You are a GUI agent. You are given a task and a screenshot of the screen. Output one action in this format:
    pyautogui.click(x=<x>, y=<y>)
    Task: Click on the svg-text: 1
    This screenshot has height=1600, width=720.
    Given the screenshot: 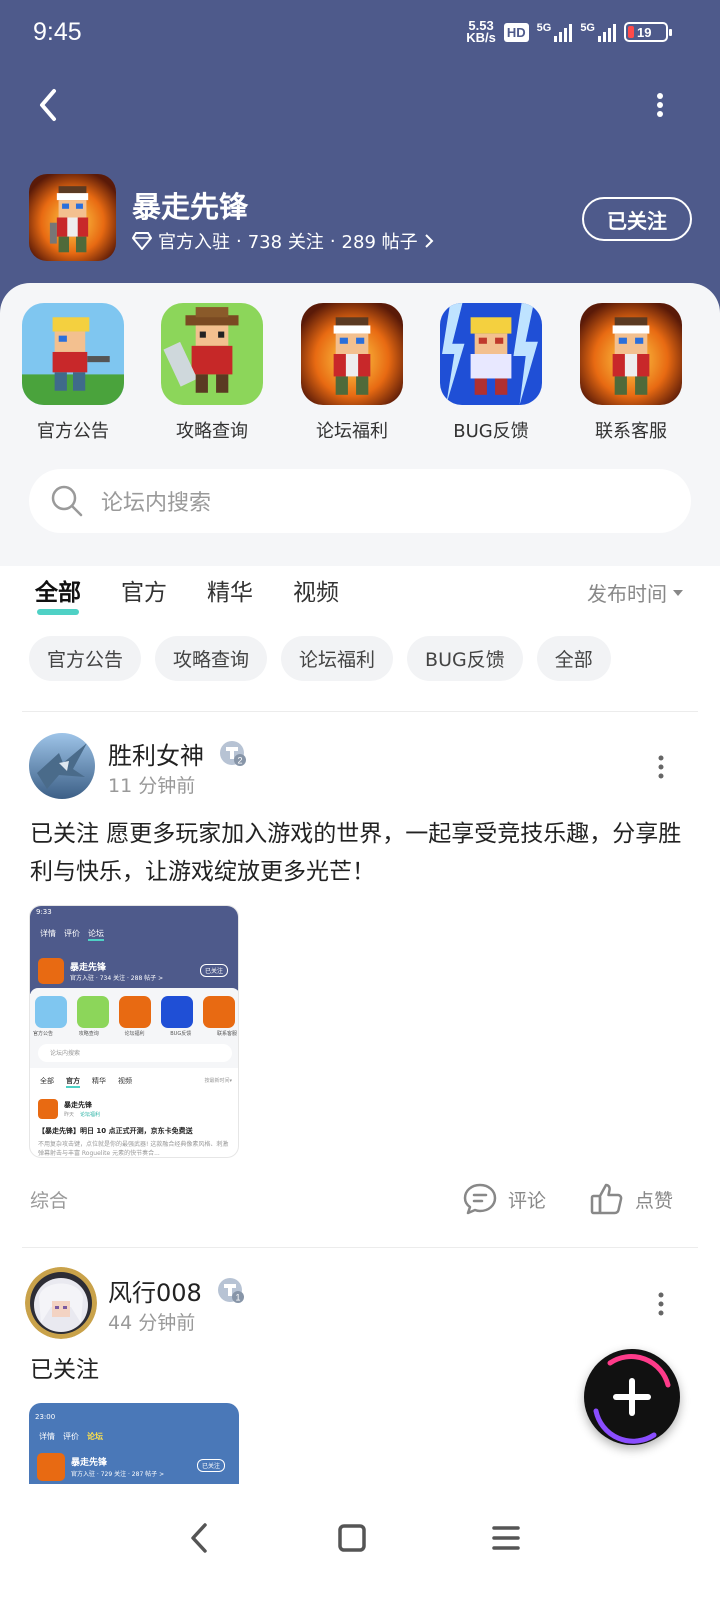 What is the action you would take?
    pyautogui.click(x=237, y=1298)
    